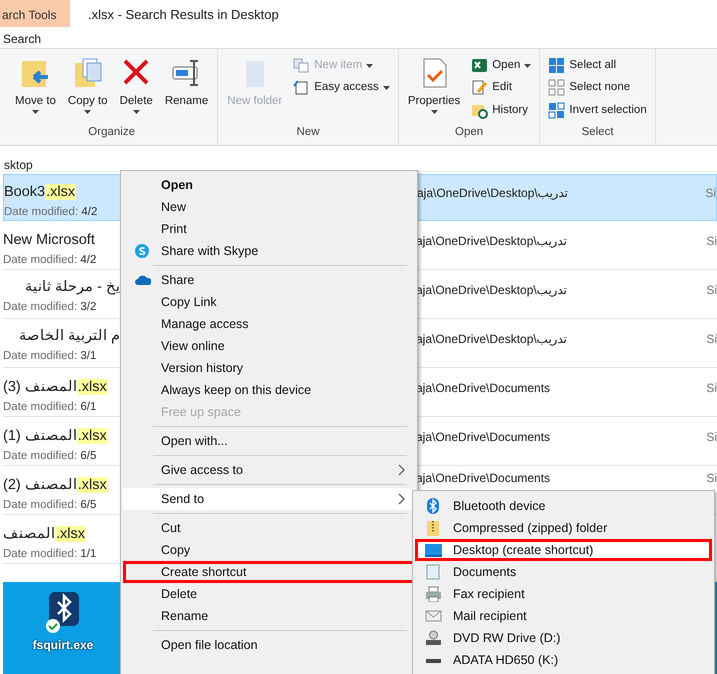  I want to click on group-label: Organize, so click(111, 132).